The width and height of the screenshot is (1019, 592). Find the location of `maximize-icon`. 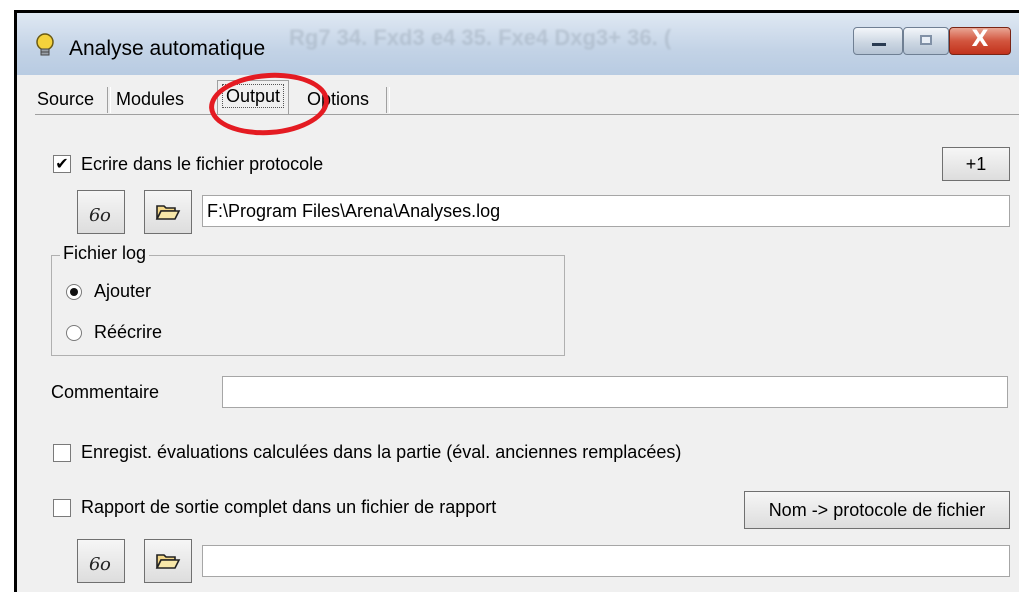

maximize-icon is located at coordinates (926, 40).